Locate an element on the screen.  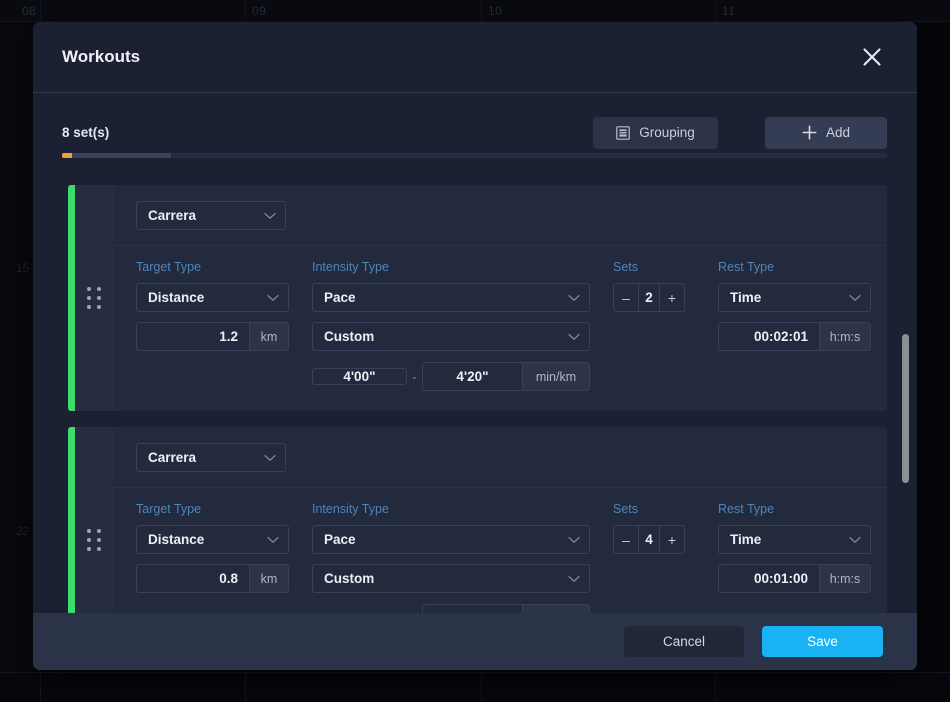
sets-count-value: 4 is located at coordinates (649, 539).